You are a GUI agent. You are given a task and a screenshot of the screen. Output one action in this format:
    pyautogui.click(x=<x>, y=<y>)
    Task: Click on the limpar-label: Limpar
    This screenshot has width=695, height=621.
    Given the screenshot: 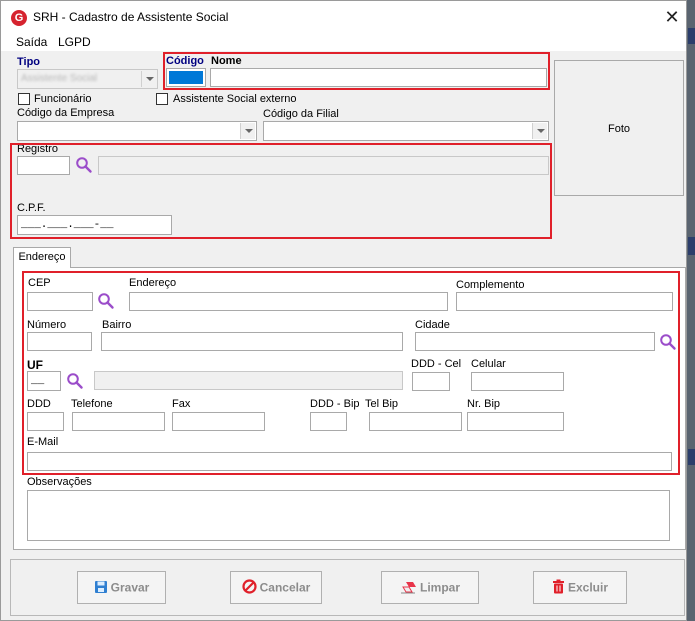 What is the action you would take?
    pyautogui.click(x=439, y=587)
    